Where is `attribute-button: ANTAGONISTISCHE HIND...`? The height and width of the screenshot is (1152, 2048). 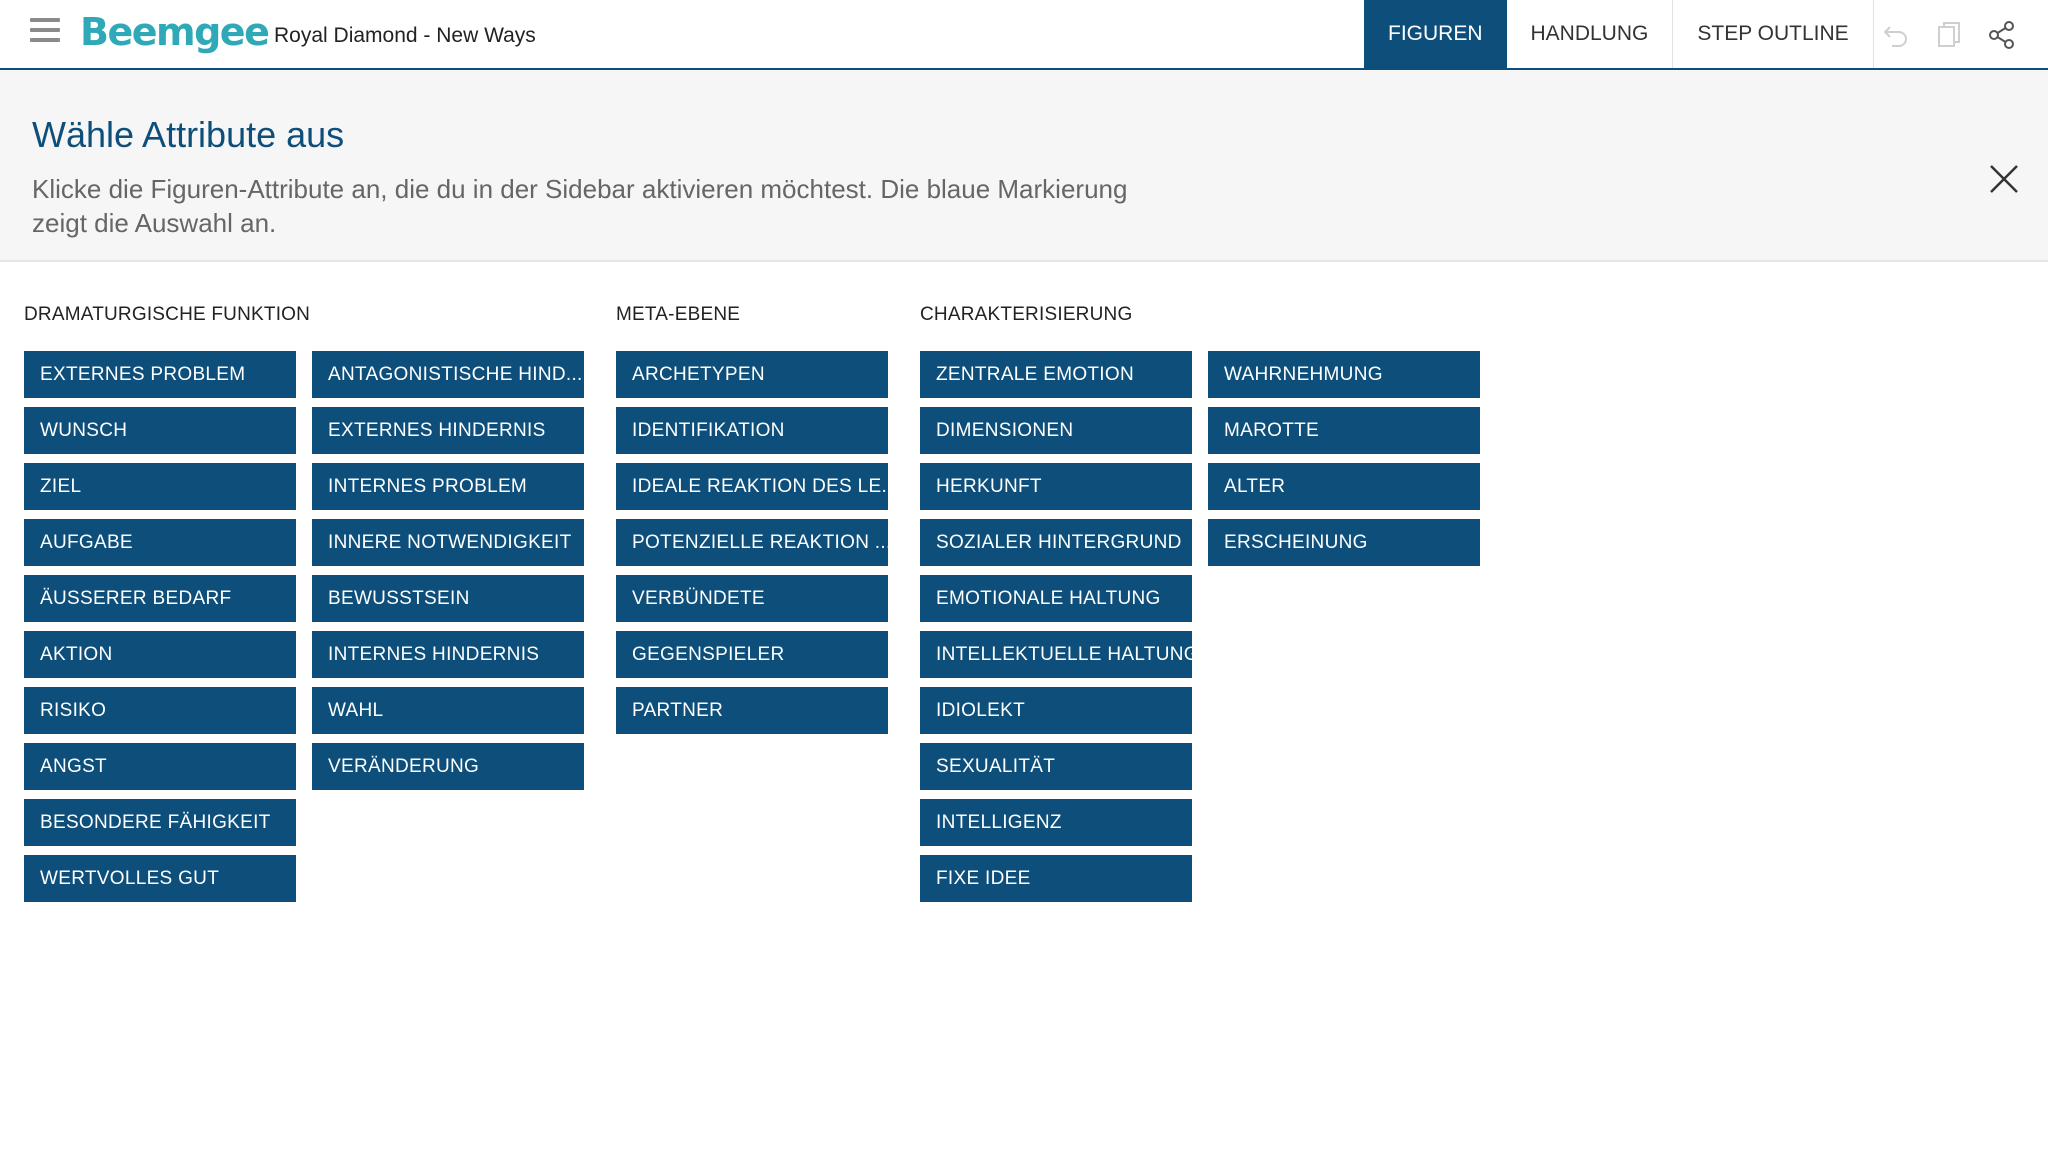
attribute-button: ANTAGONISTISCHE HIND... is located at coordinates (448, 374).